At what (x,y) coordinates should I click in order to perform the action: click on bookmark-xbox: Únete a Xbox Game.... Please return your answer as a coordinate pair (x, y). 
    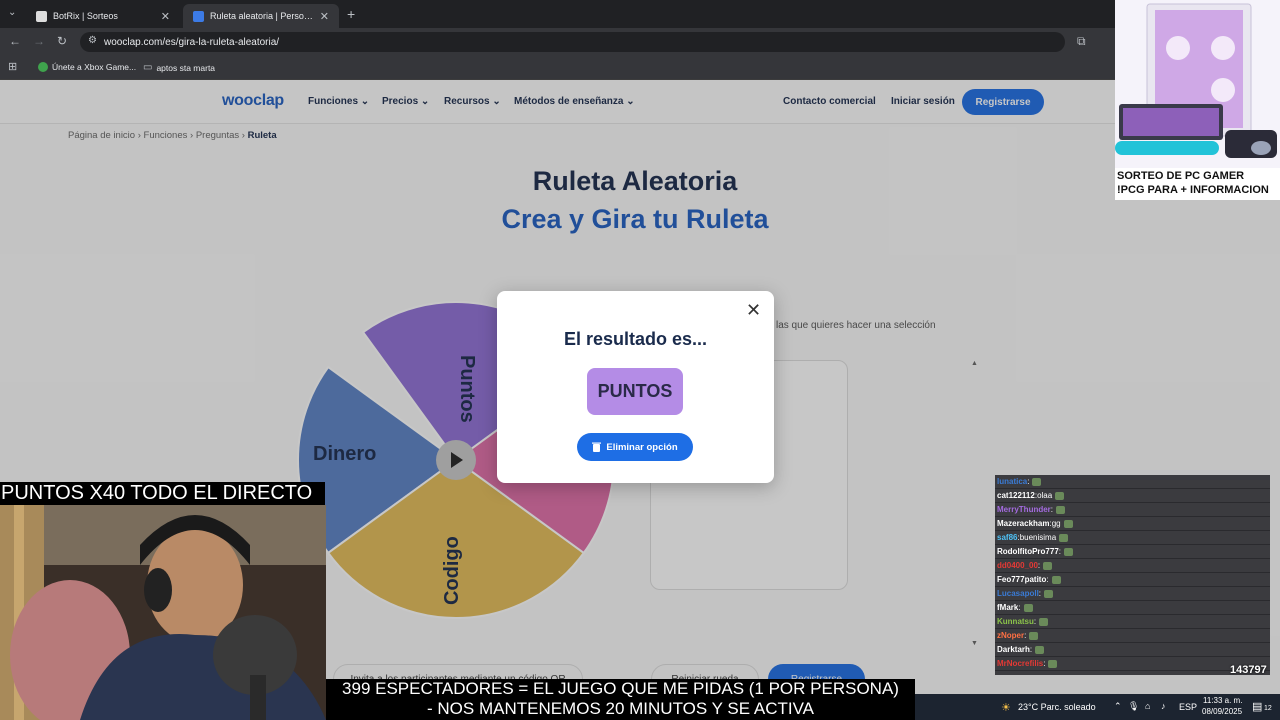
    Looking at the image, I should click on (87, 67).